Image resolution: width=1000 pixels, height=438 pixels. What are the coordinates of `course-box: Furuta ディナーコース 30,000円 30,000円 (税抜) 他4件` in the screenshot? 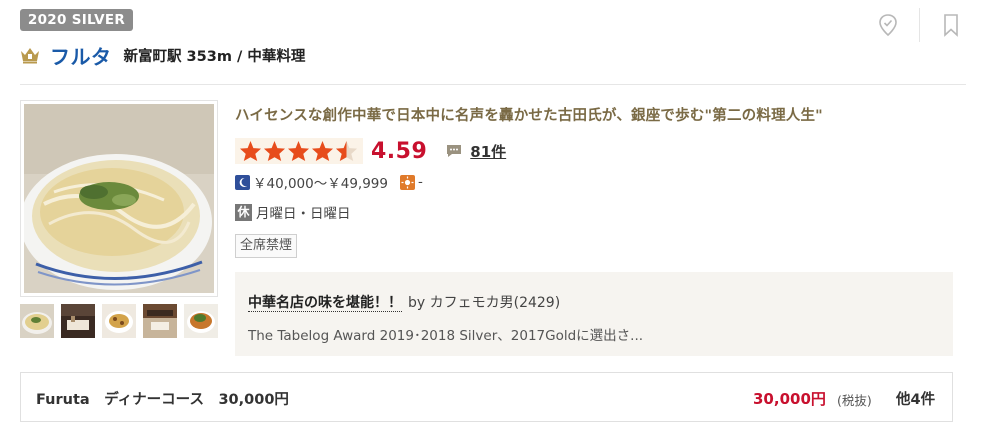 It's located at (486, 397).